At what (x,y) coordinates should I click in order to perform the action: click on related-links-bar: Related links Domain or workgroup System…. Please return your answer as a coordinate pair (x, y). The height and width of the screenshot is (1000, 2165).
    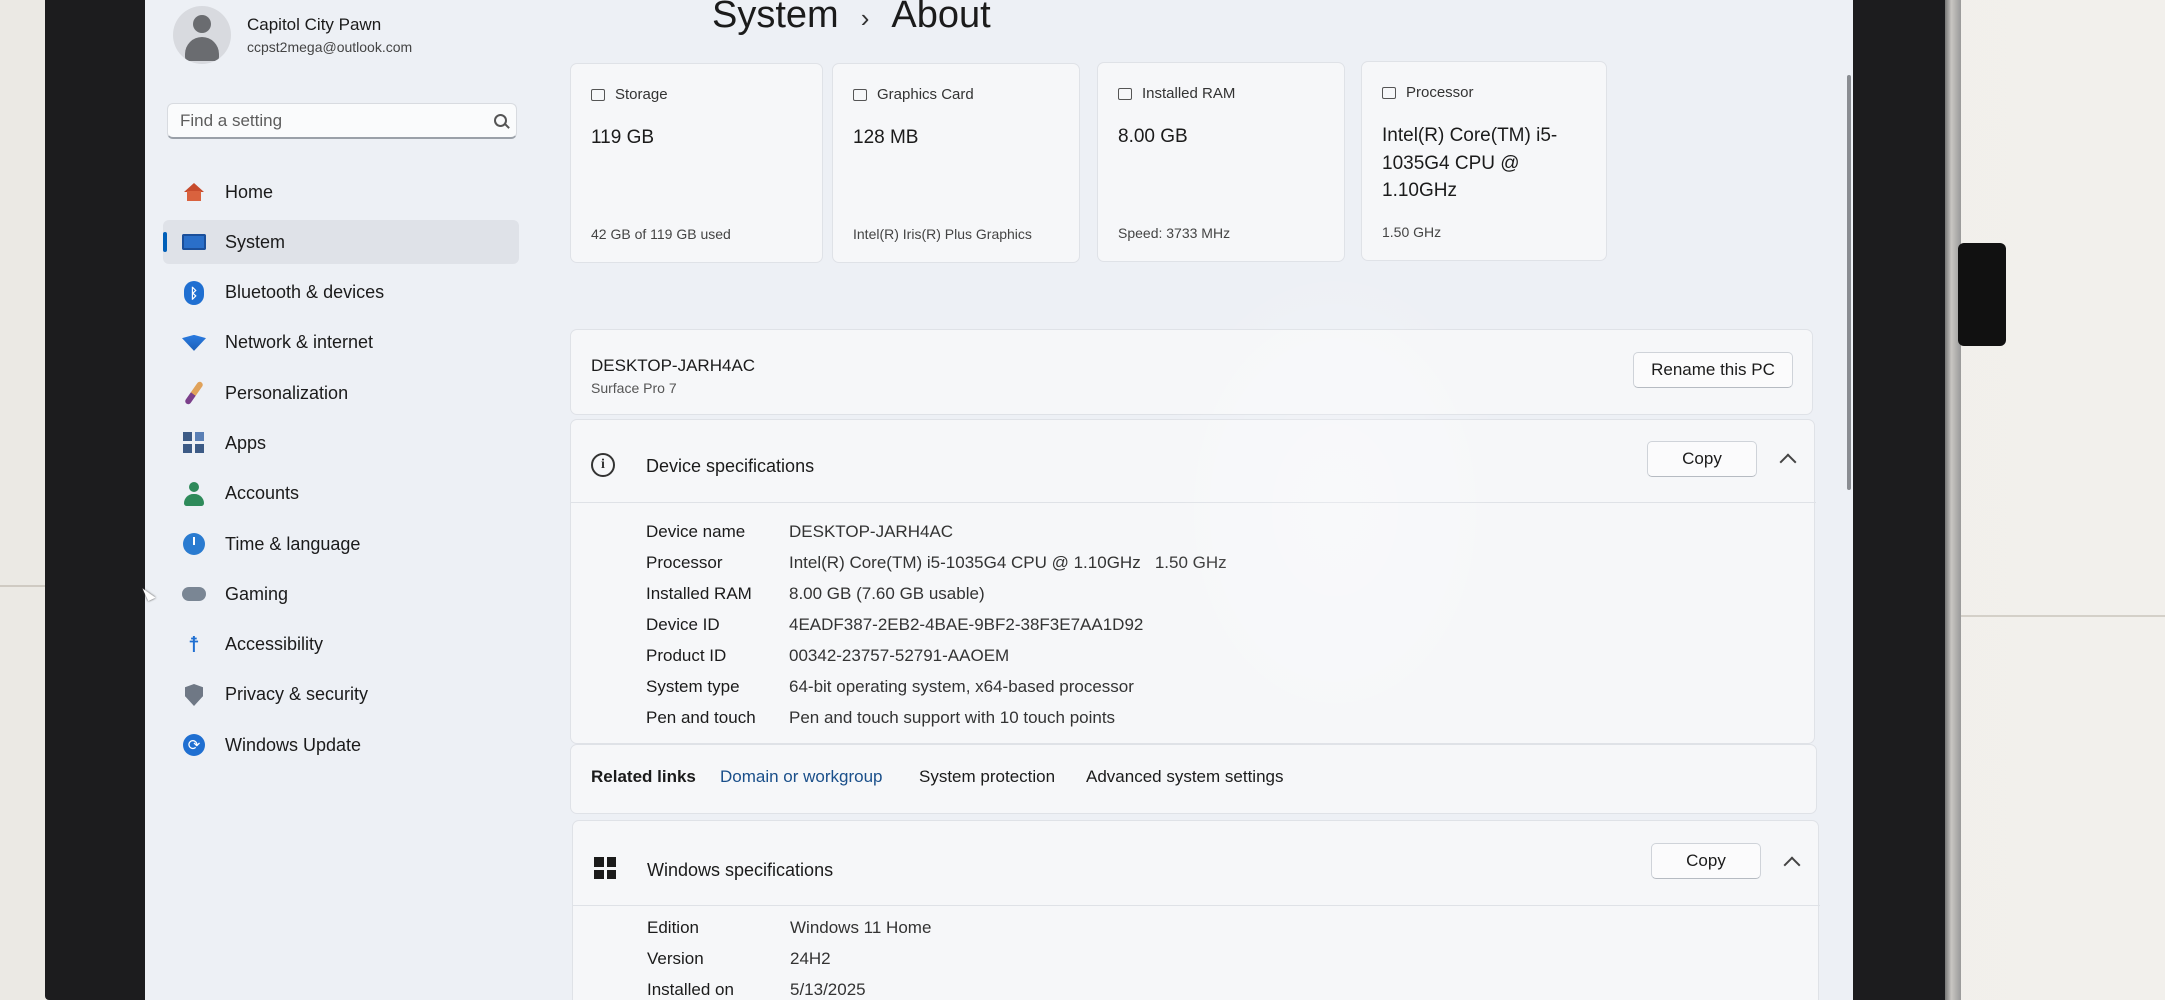
    Looking at the image, I should click on (1193, 779).